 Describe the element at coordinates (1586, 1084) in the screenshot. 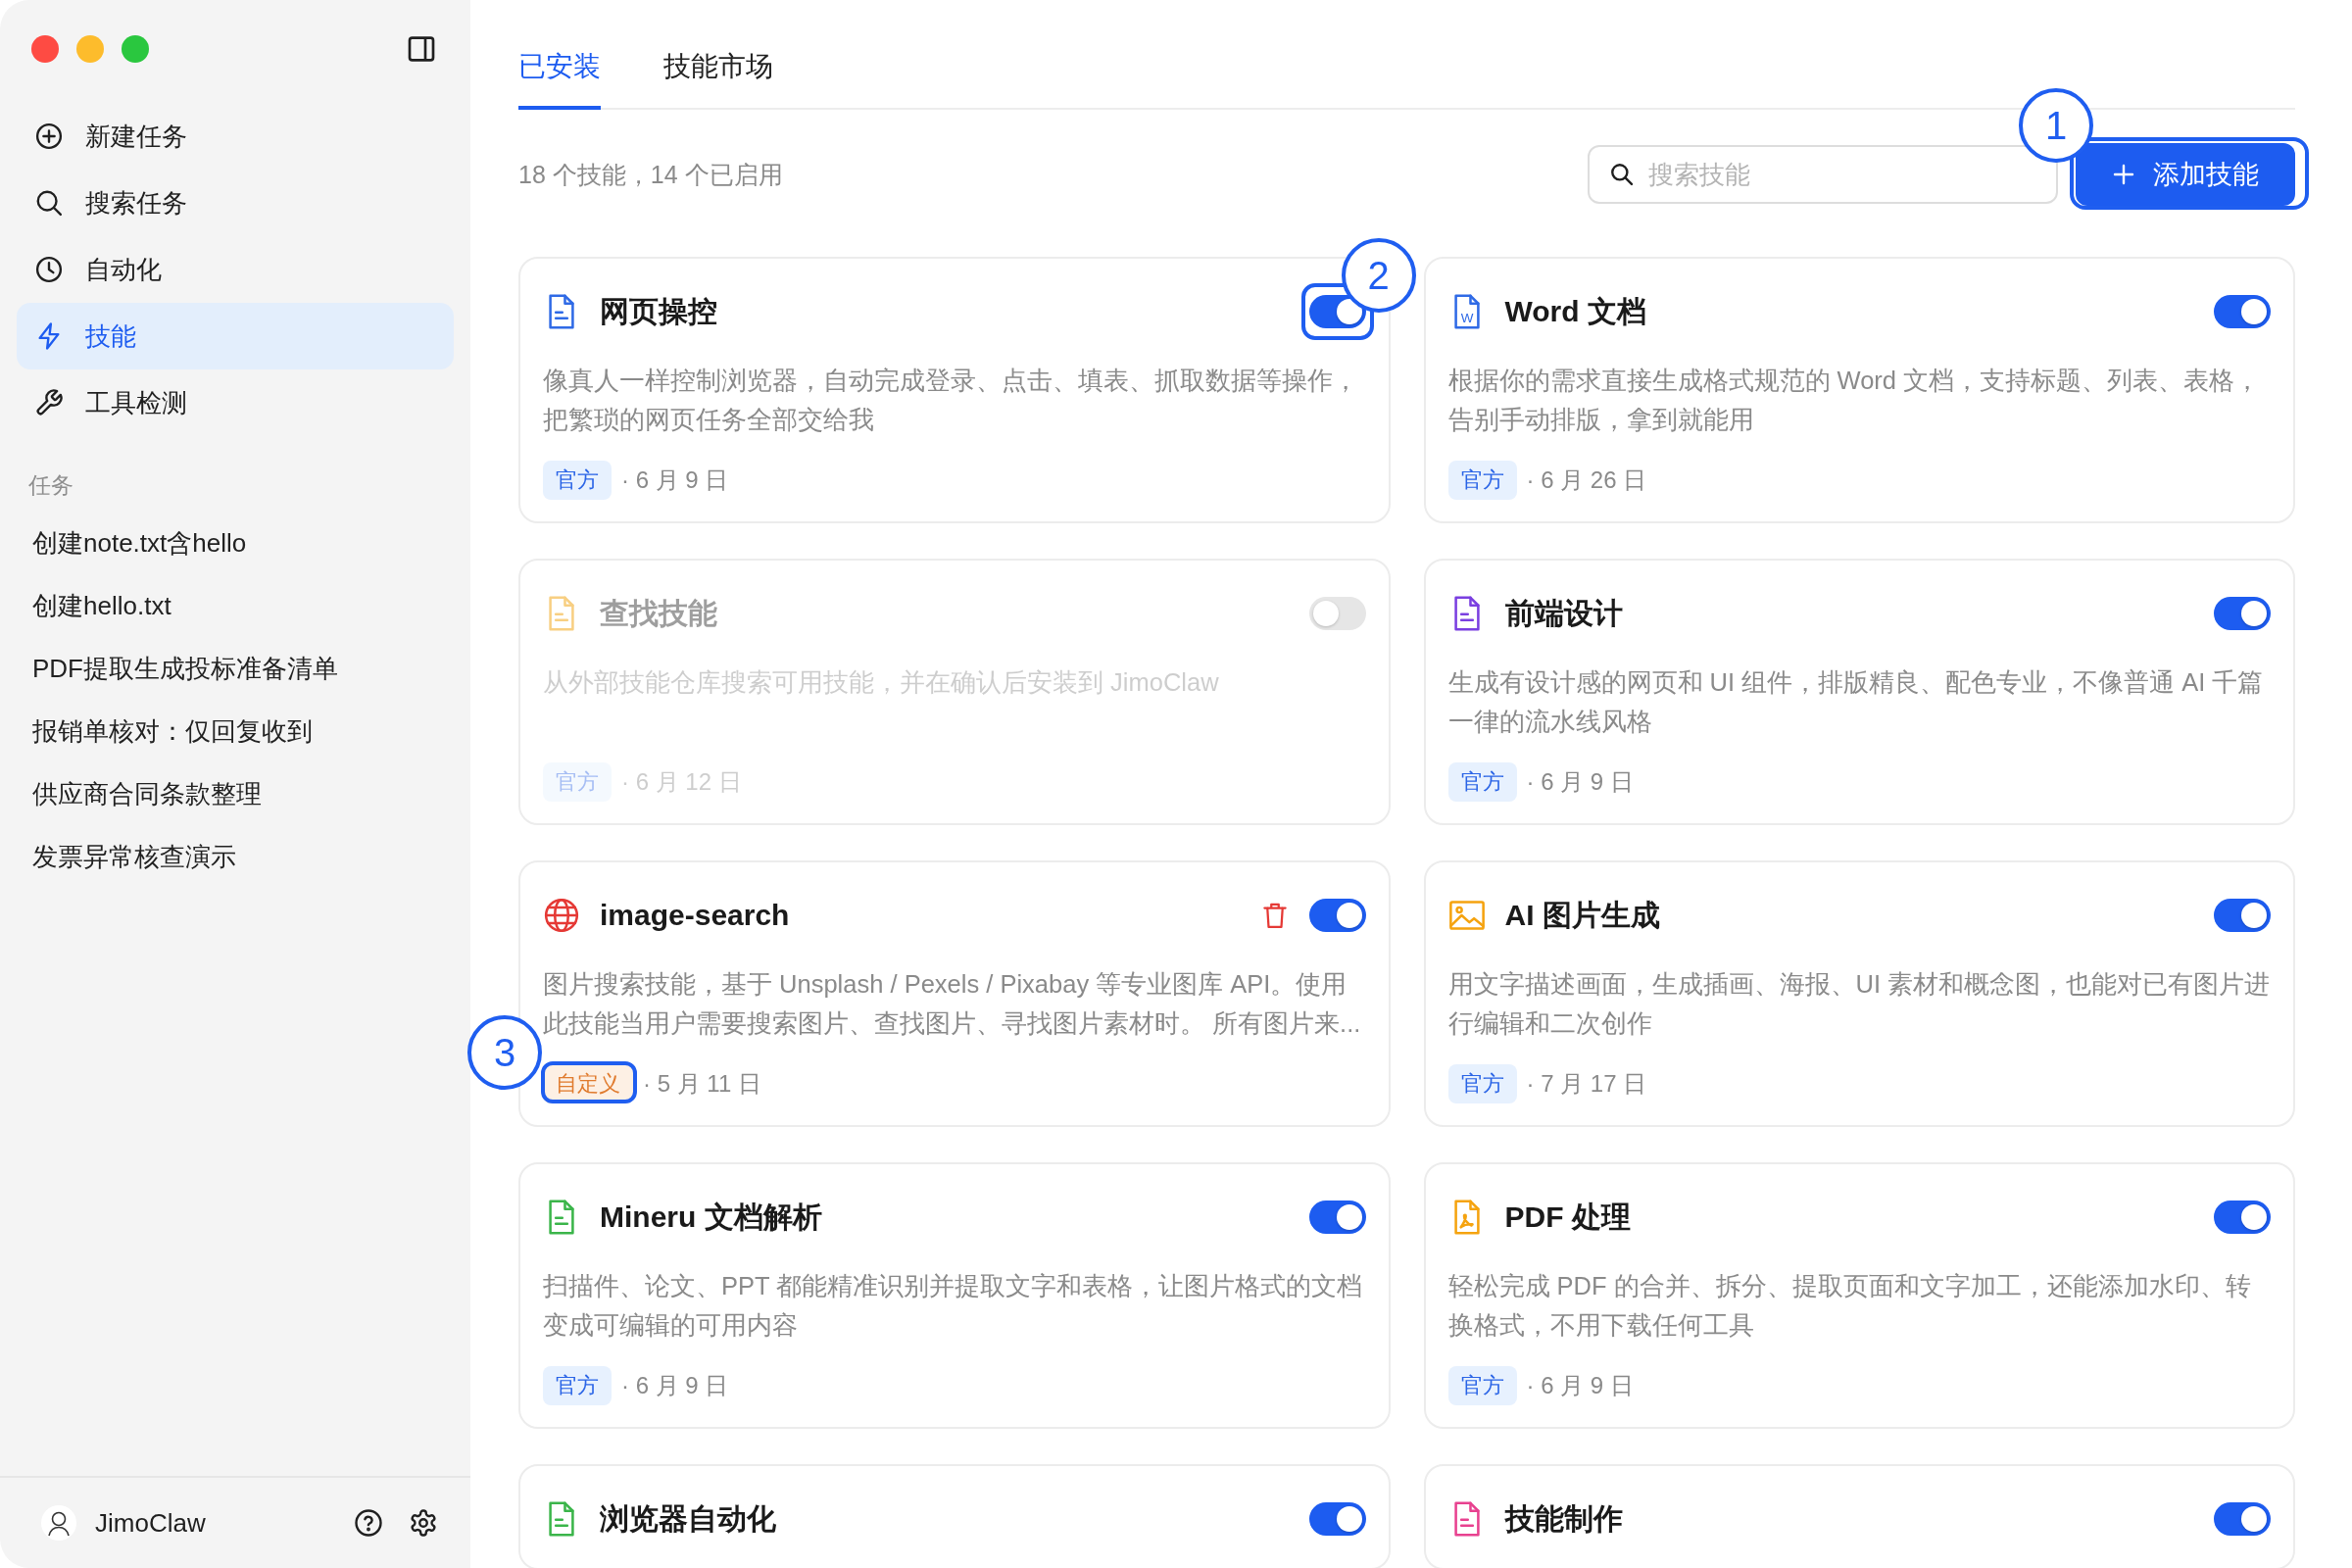

I see `skill-date: · 7 月 17 日` at that location.